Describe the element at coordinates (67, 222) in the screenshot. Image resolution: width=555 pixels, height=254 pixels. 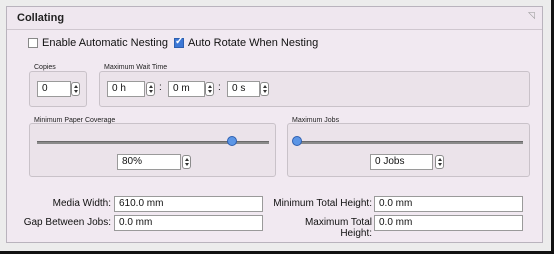
I see `gap-between-jobs-label: Gap Between Jobs:` at that location.